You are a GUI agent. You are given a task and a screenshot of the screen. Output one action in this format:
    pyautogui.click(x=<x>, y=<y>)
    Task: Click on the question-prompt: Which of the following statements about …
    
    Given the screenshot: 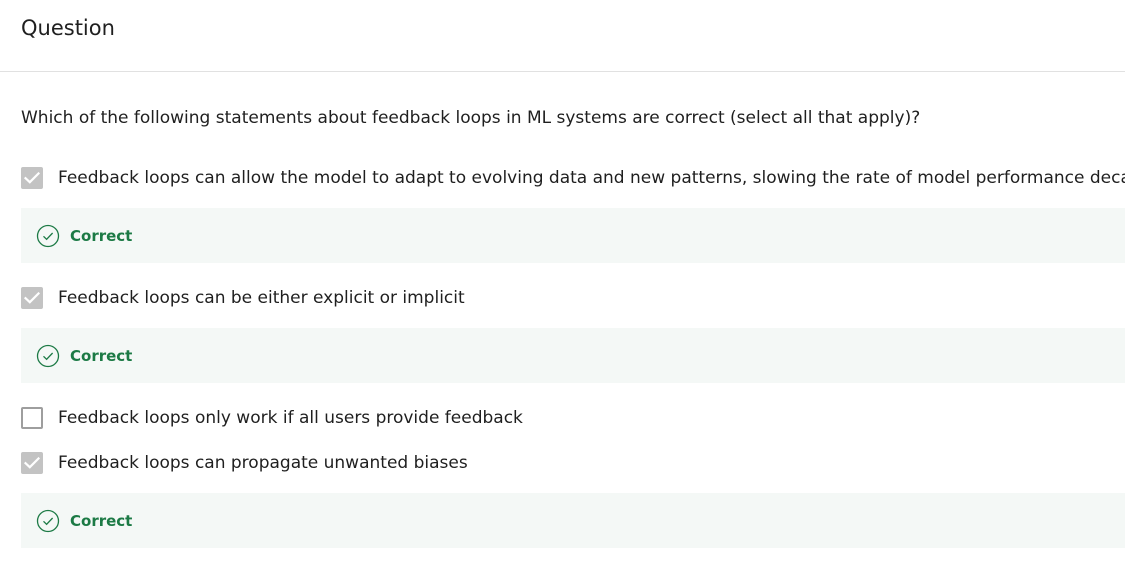 What is the action you would take?
    pyautogui.click(x=471, y=118)
    